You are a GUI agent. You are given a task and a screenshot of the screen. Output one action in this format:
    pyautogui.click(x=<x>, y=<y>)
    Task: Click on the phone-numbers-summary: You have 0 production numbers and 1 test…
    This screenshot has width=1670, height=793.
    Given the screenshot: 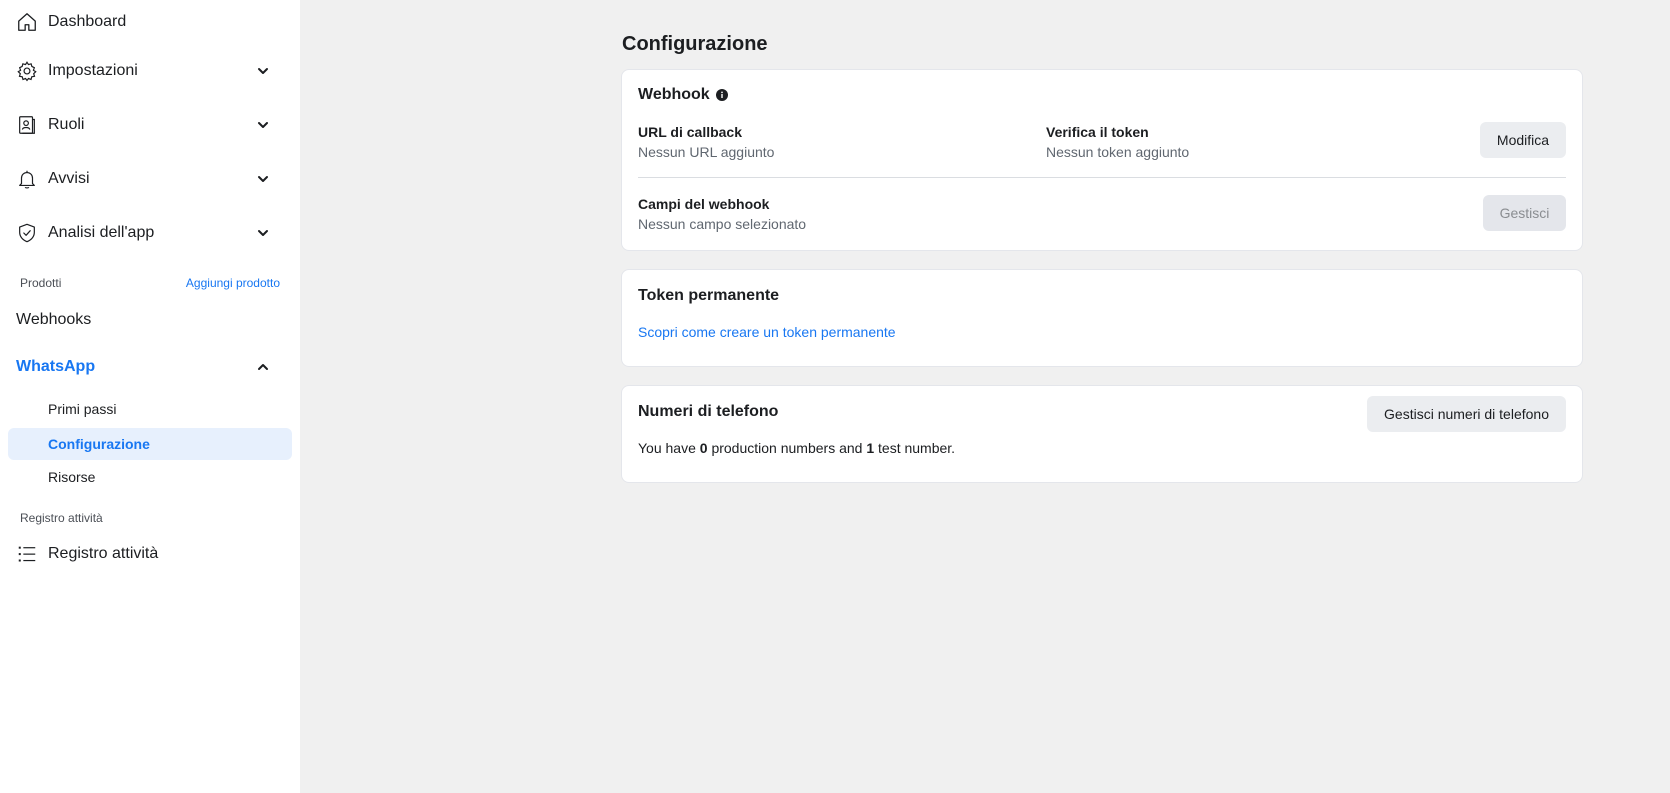 What is the action you would take?
    pyautogui.click(x=796, y=448)
    